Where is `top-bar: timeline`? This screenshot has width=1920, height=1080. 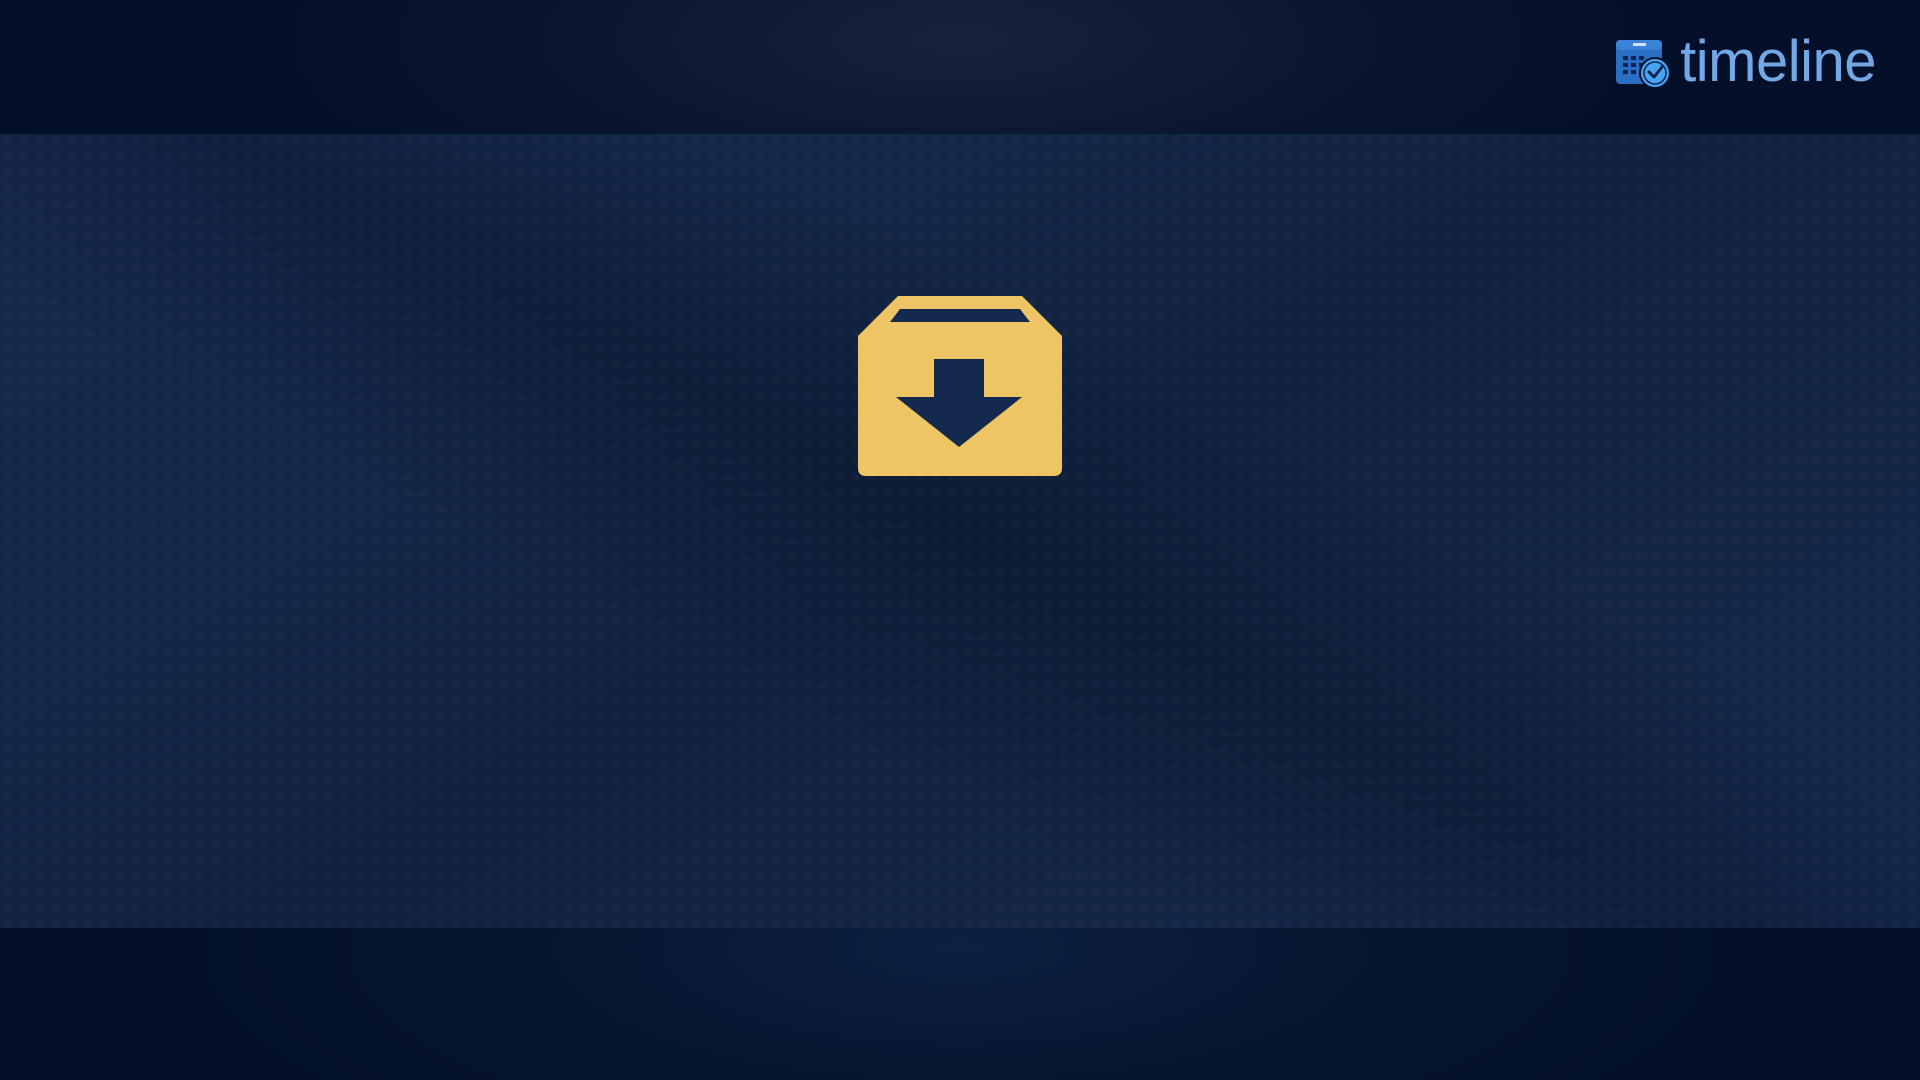
top-bar: timeline is located at coordinates (960, 67).